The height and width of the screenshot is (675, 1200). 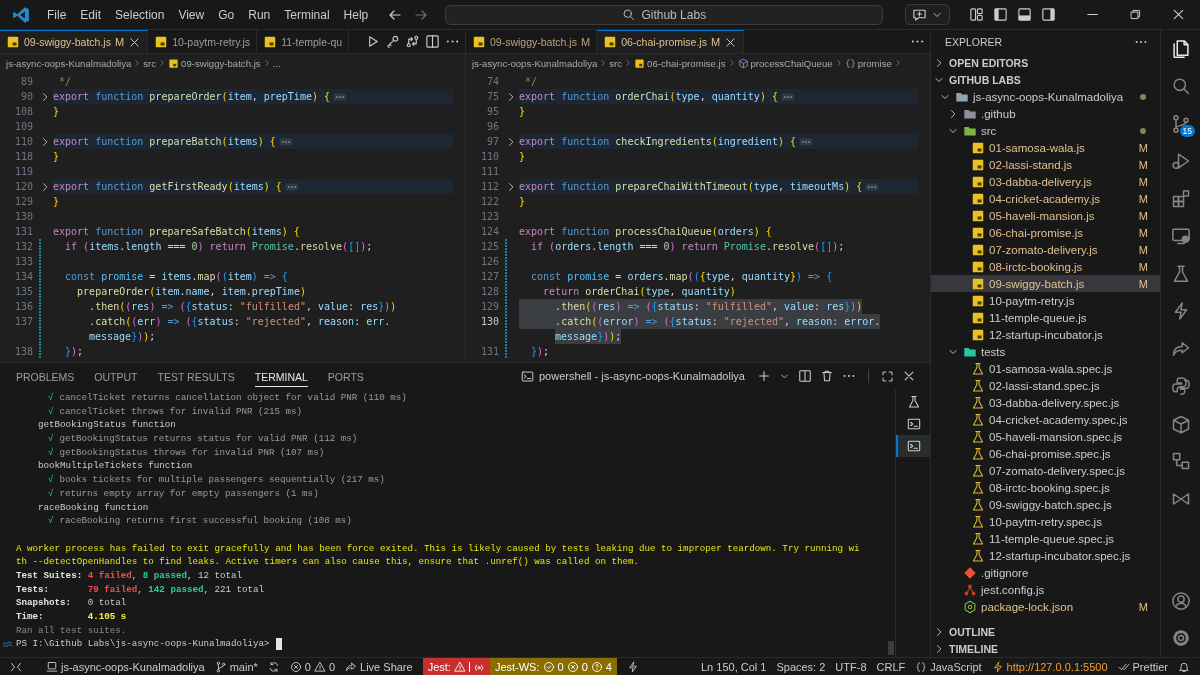 What do you see at coordinates (1045, 164) in the screenshot?
I see `tree-item: 02-lassi-stand.js M` at bounding box center [1045, 164].